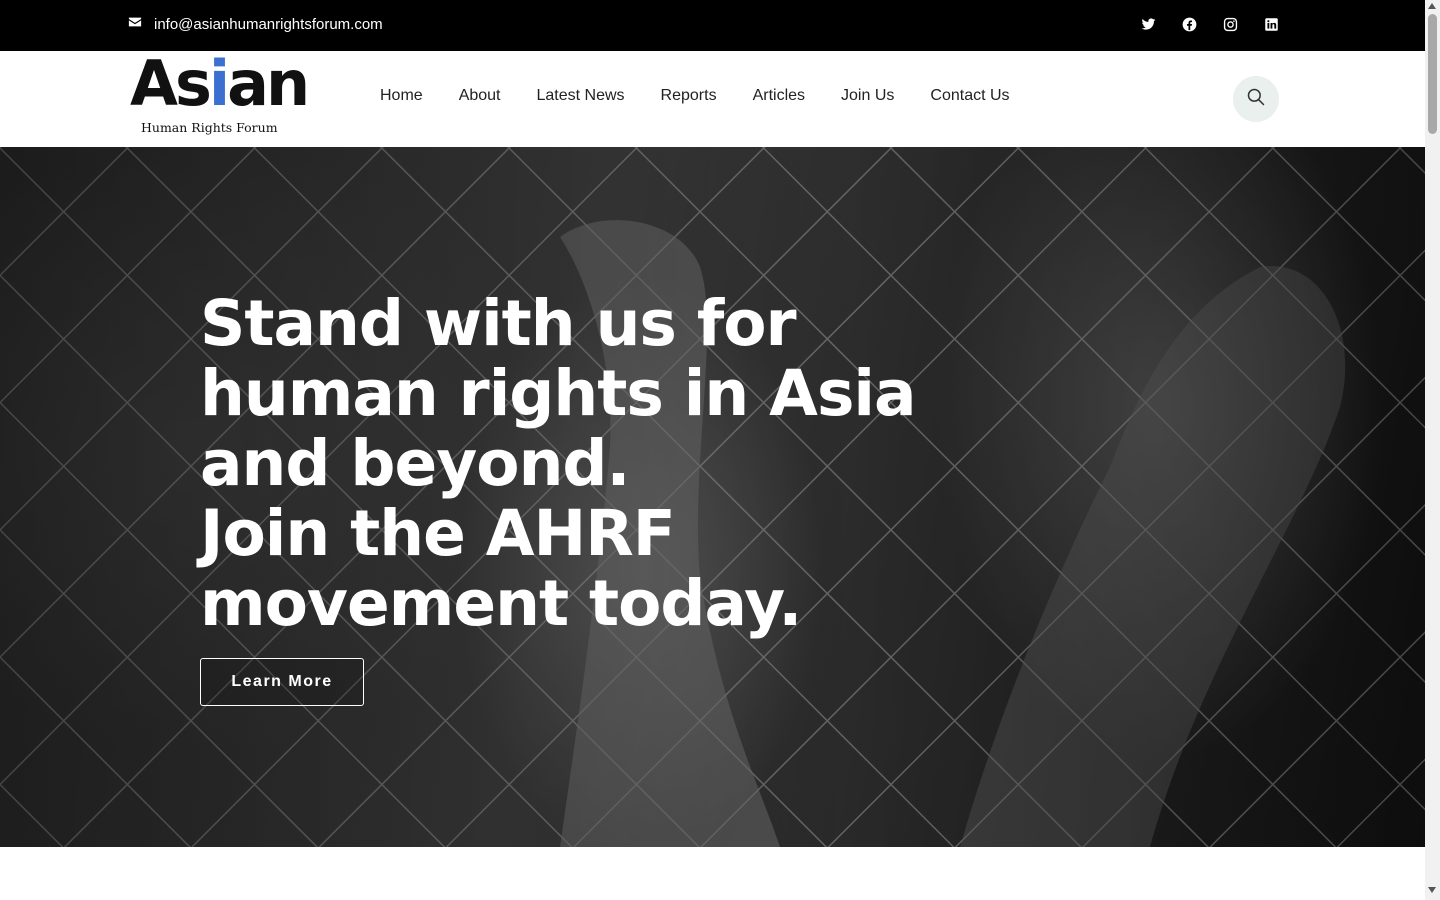 This screenshot has width=1440, height=900. I want to click on nav-item-articles: Articles, so click(779, 96).